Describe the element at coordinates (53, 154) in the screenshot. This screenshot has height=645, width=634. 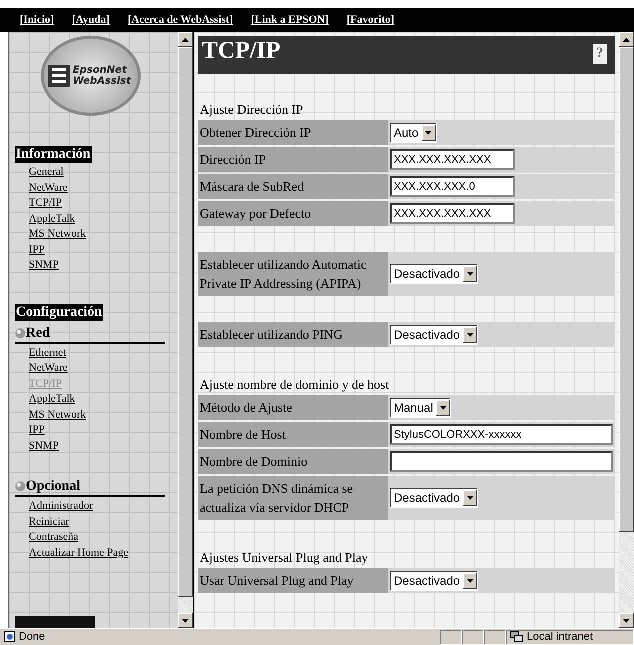
I see `section-title: Información` at that location.